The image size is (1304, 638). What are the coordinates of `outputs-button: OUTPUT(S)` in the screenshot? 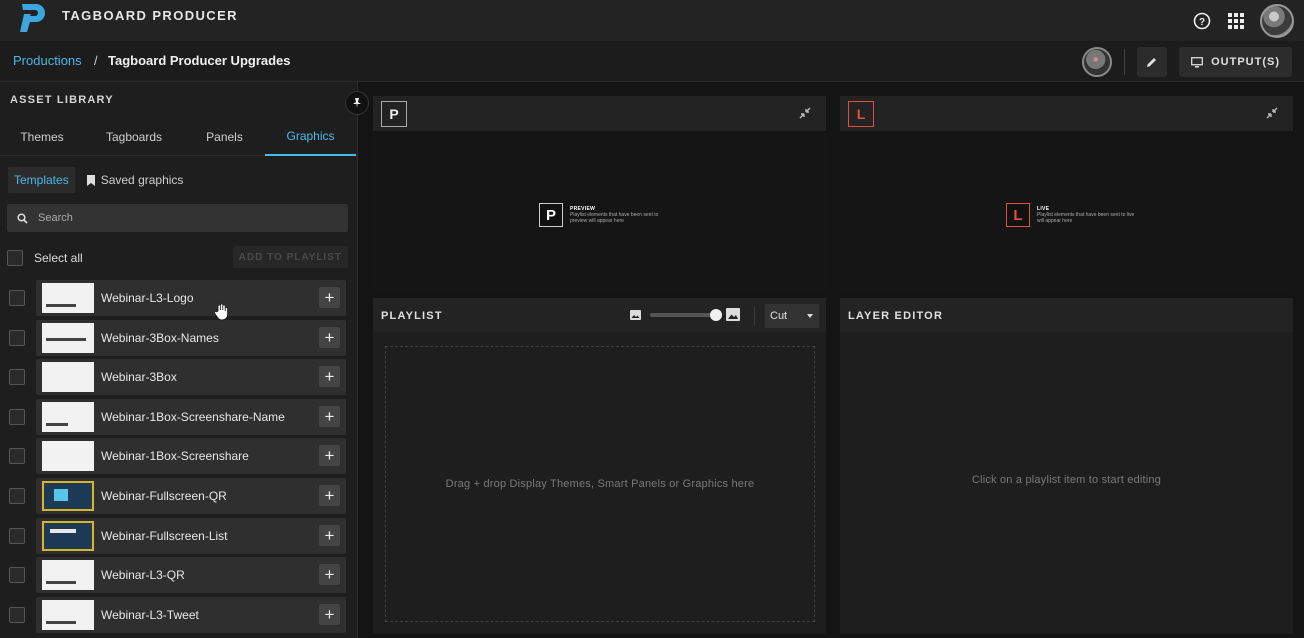 It's located at (1235, 62).